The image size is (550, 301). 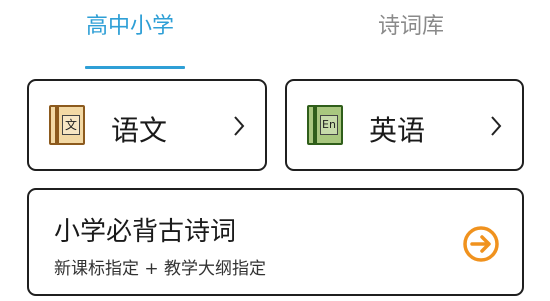 What do you see at coordinates (130, 24) in the screenshot?
I see `tab-school: 高中小学` at bounding box center [130, 24].